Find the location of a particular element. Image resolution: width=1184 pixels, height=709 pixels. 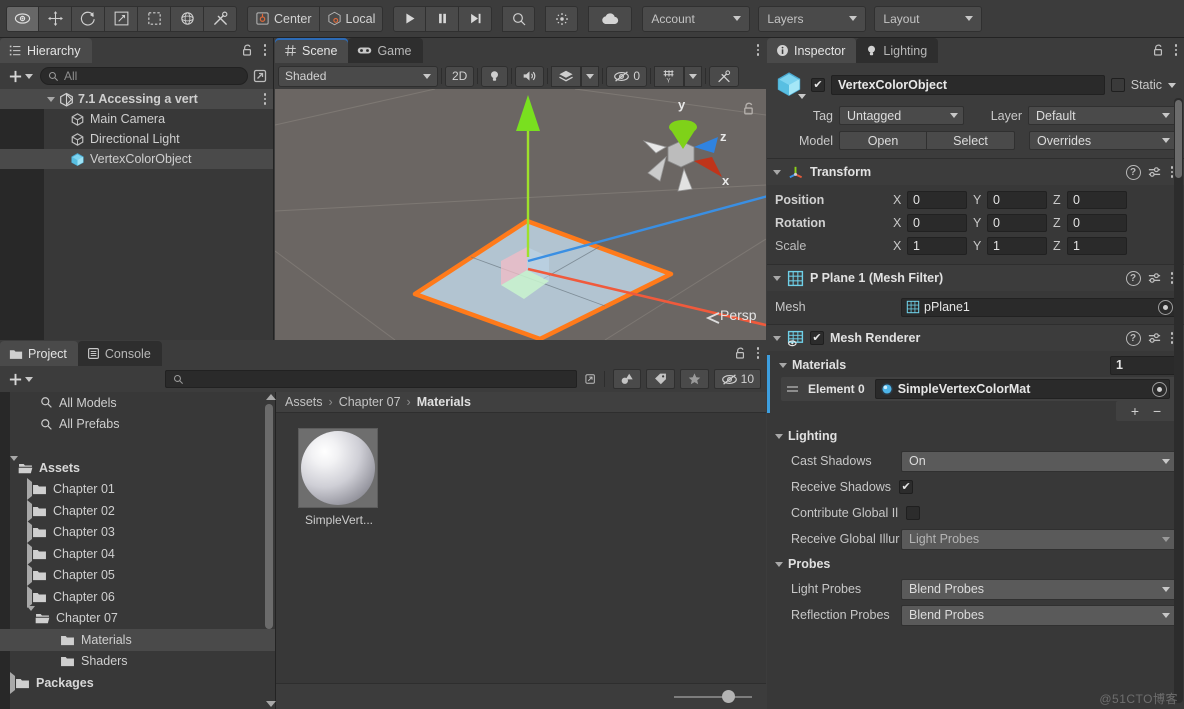

project-tree-item-chapter-07: Chapter 07 is located at coordinates (137, 618).